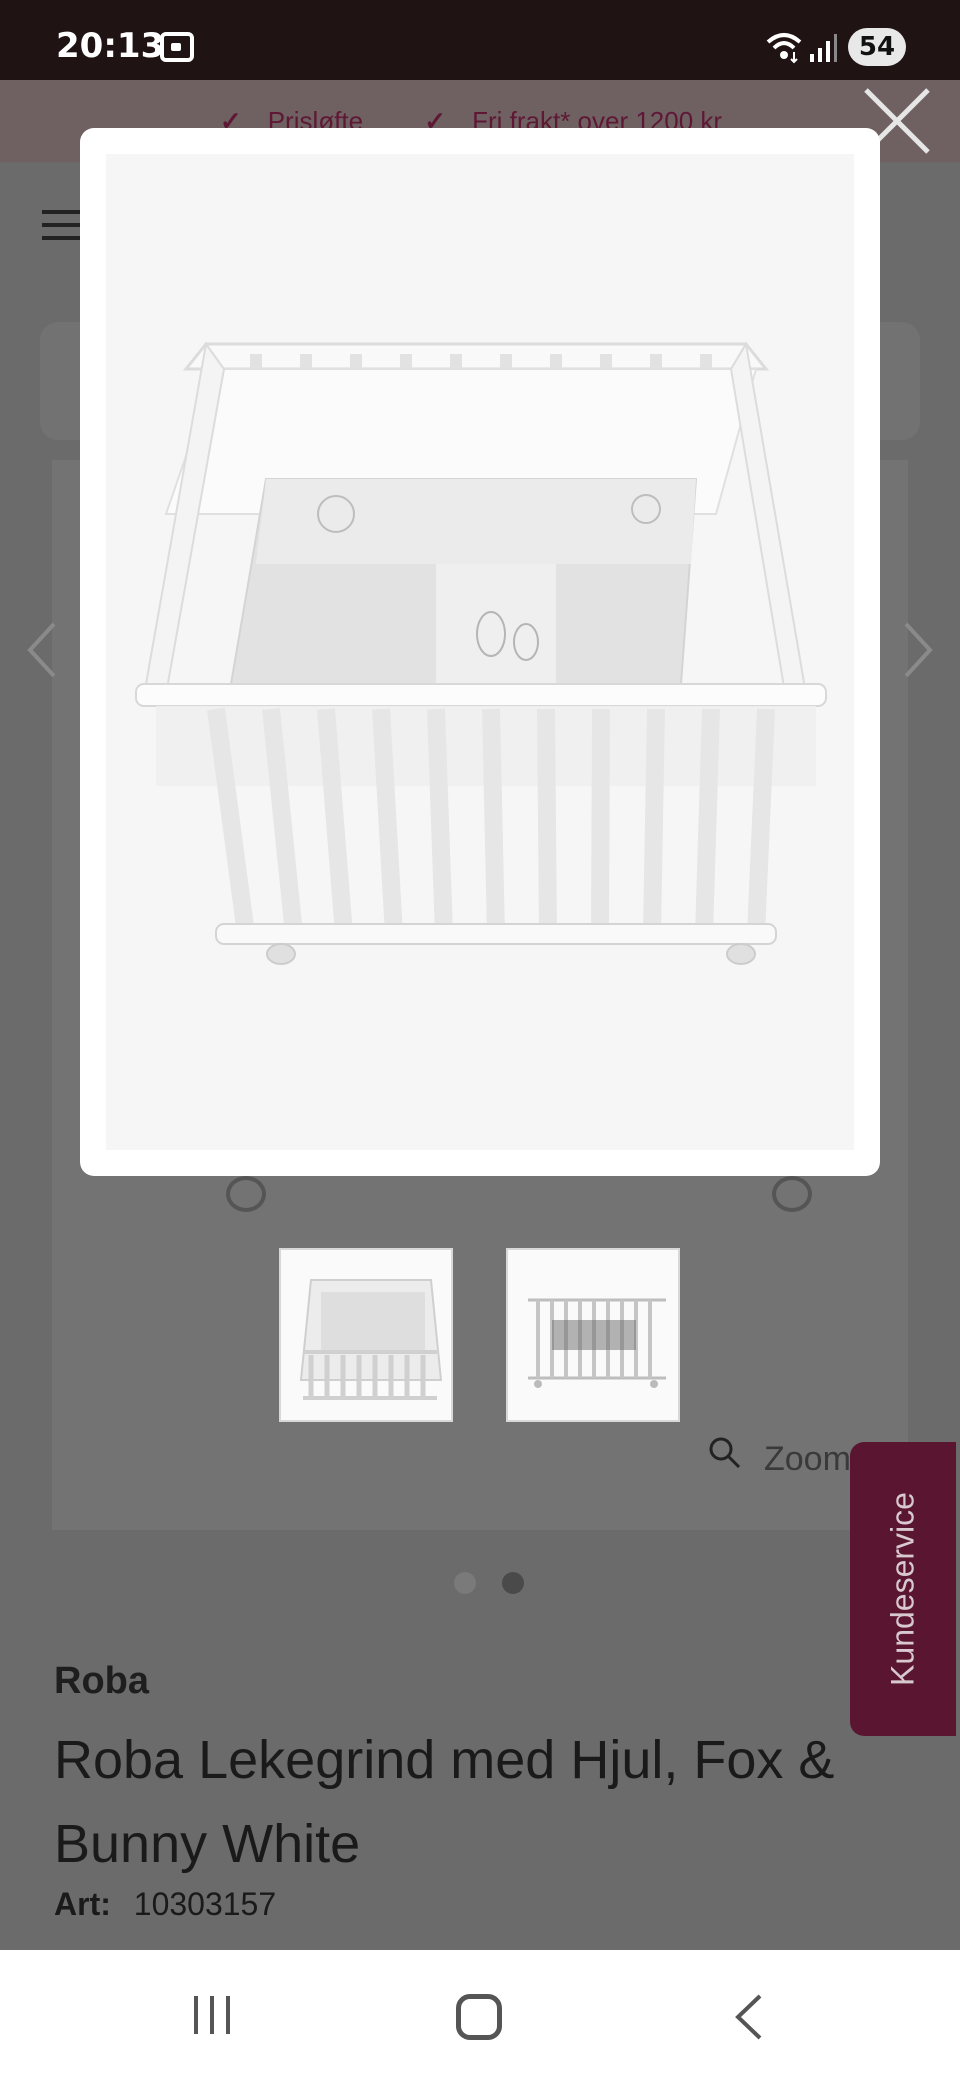  I want to click on article-number: Art: 10303157, so click(165, 1904).